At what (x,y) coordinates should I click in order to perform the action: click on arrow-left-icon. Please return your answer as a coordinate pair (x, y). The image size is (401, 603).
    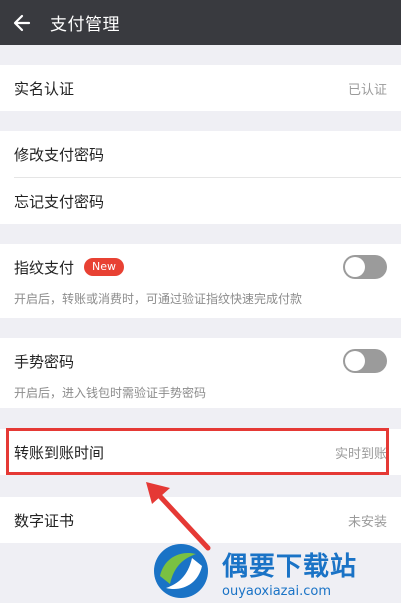
    Looking at the image, I should click on (22, 22).